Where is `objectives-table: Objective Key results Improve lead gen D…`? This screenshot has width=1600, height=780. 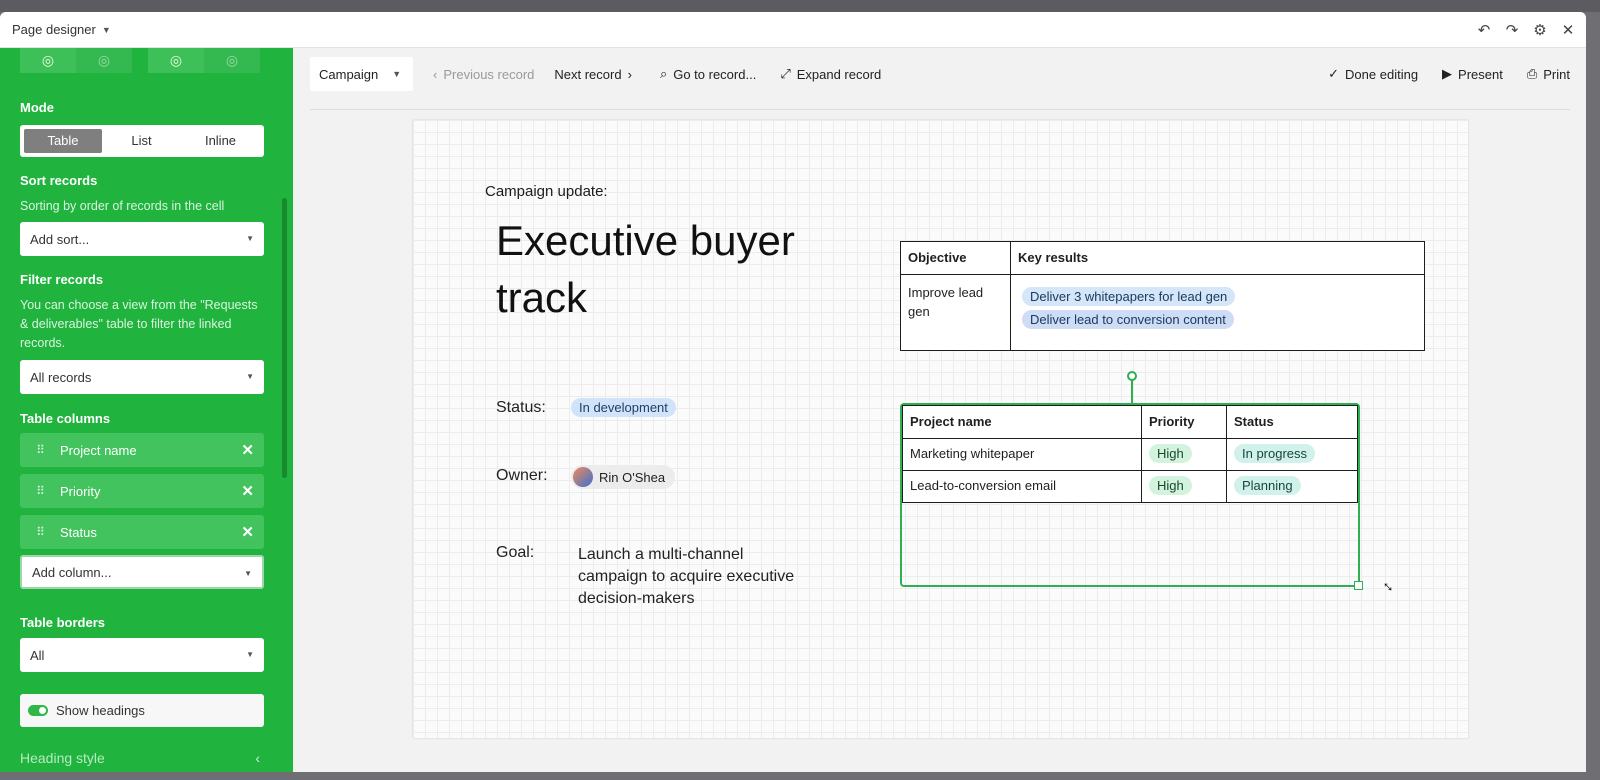 objectives-table: Objective Key results Improve lead gen D… is located at coordinates (1162, 296).